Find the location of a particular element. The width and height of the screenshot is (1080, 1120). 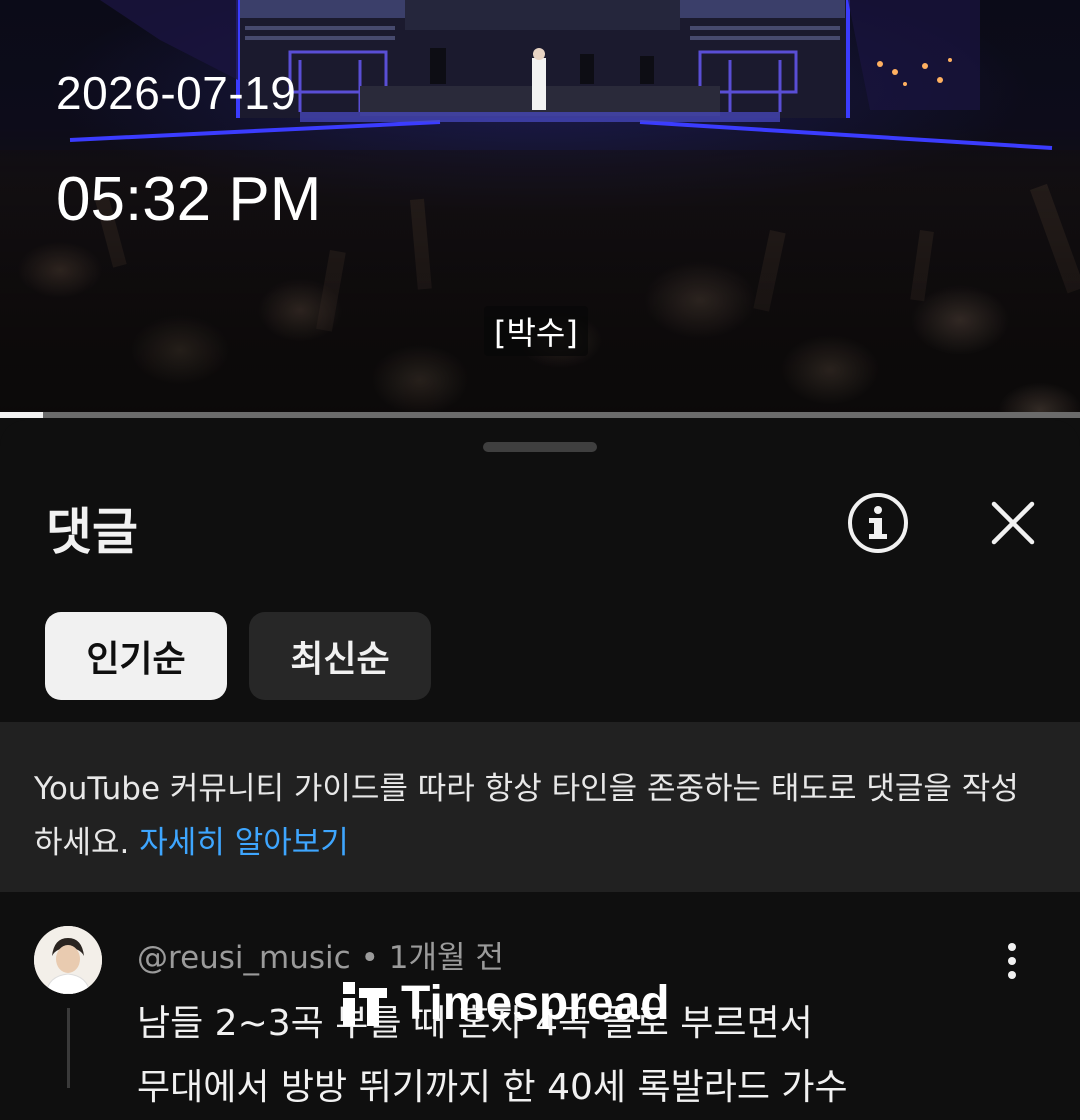

subtitle-caption: [박수] is located at coordinates (536, 331).